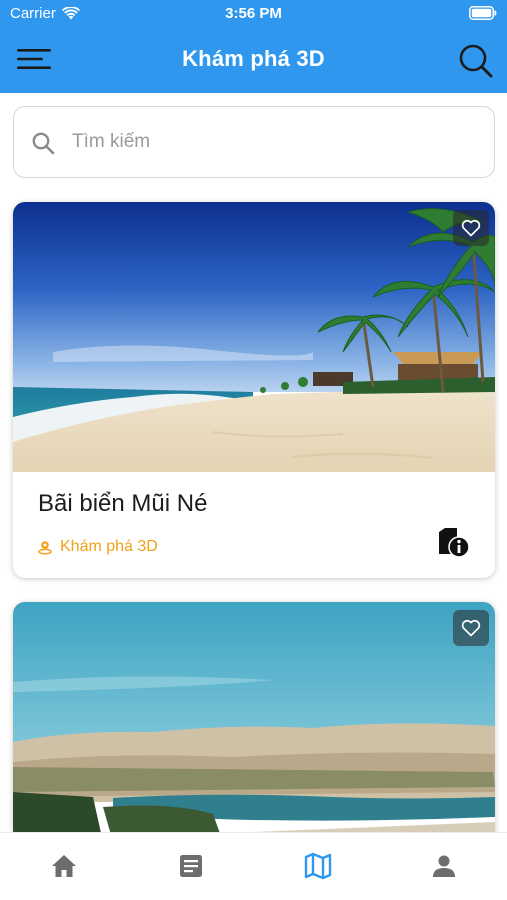  Describe the element at coordinates (253, 866) in the screenshot. I see `tab-bar` at that location.